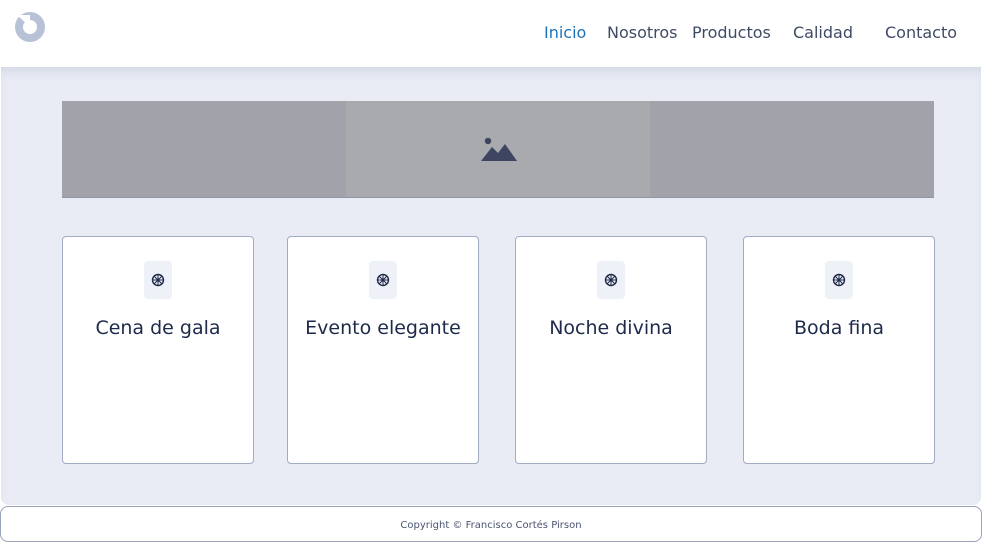 The image size is (984, 544). I want to click on nav-link-calidad: Calidad, so click(823, 33).